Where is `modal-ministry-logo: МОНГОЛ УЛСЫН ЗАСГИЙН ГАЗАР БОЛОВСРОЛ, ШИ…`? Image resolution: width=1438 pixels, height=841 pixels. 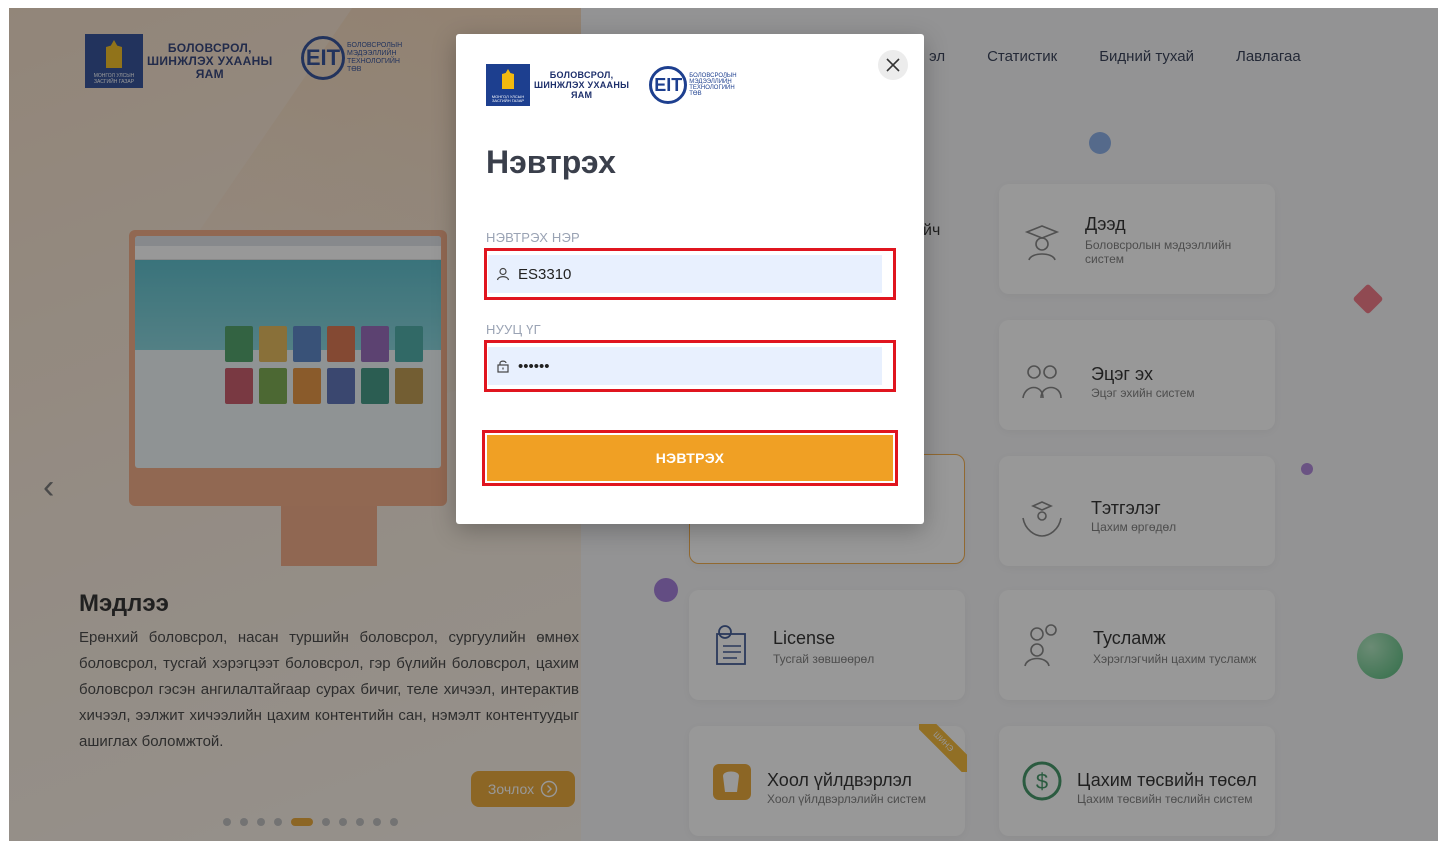 modal-ministry-logo: МОНГОЛ УЛСЫН ЗАСГИЙН ГАЗАР БОЛОВСРОЛ, ШИ… is located at coordinates (557, 85).